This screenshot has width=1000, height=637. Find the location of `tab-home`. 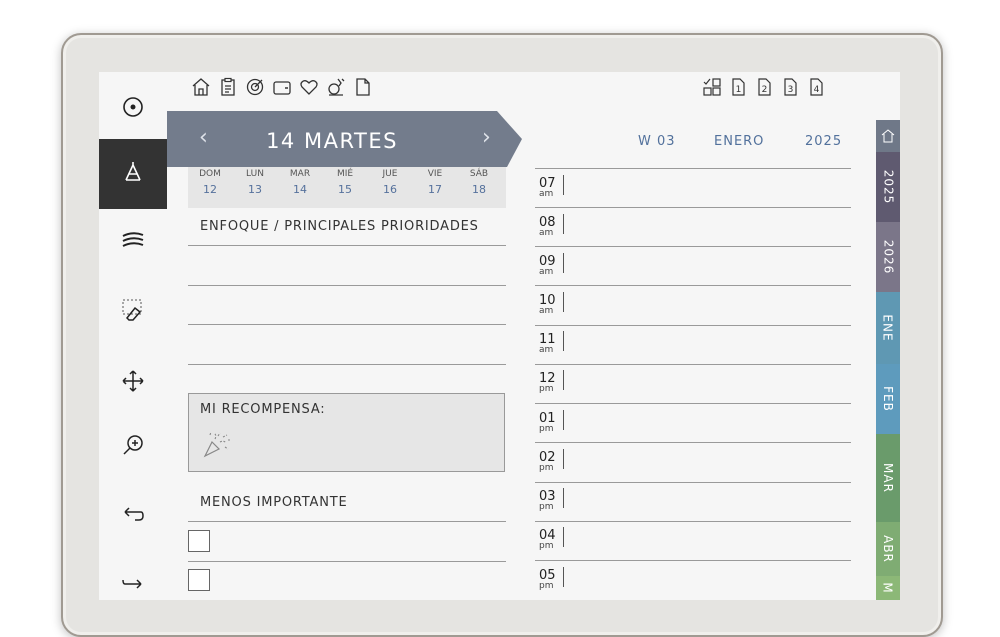

tab-home is located at coordinates (888, 136).